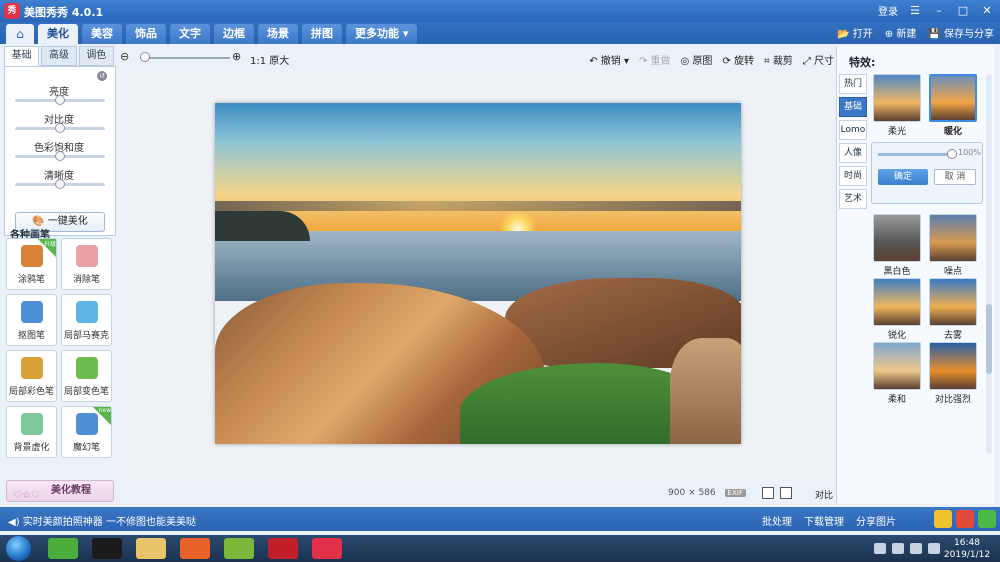 This screenshot has width=1000, height=562. What do you see at coordinates (102, 520) in the screenshot?
I see `status-tip: ◀) 实时美颜拍照神器 一不修图也能美美哒` at bounding box center [102, 520].